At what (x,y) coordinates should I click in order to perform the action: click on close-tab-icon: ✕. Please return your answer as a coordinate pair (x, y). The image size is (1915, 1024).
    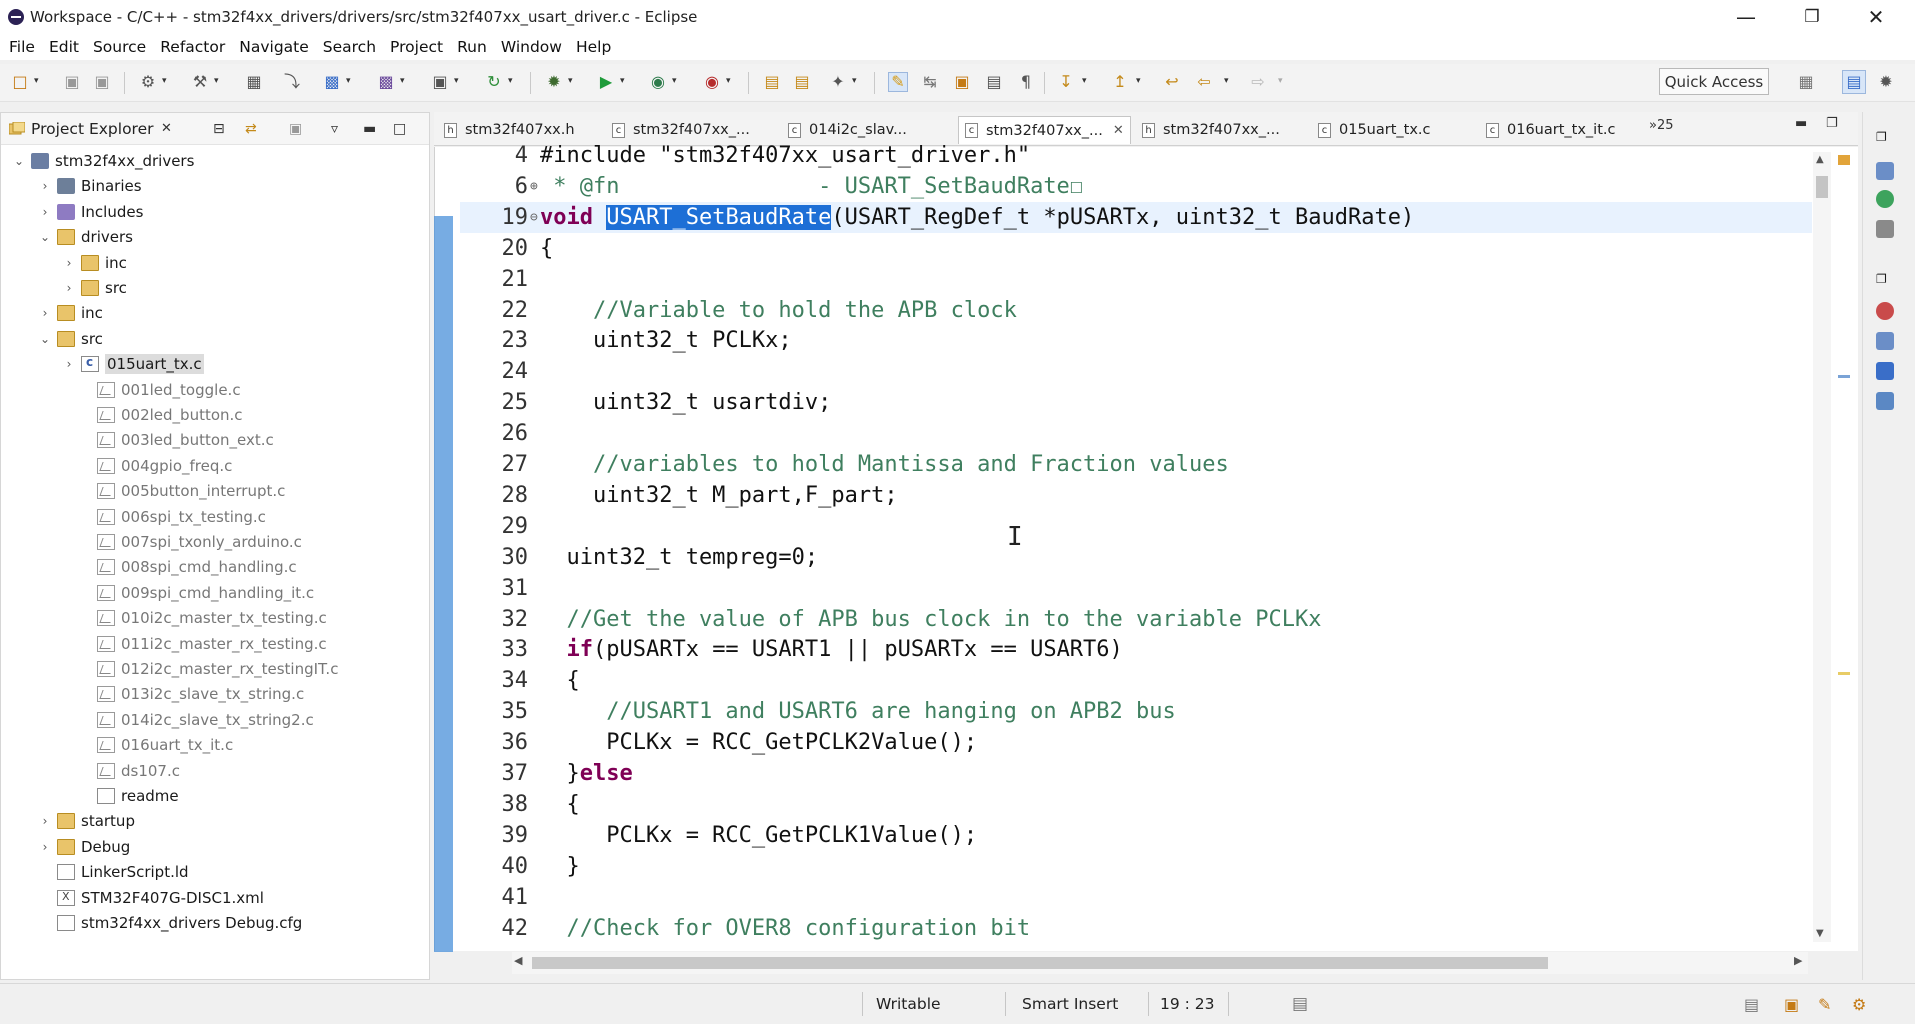
    Looking at the image, I should click on (1118, 130).